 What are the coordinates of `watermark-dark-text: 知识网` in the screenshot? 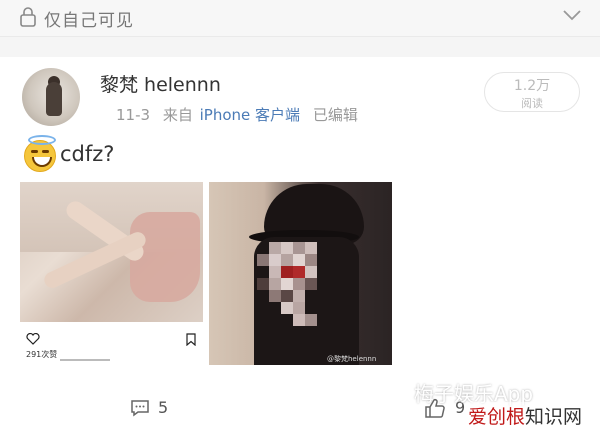 It's located at (554, 417).